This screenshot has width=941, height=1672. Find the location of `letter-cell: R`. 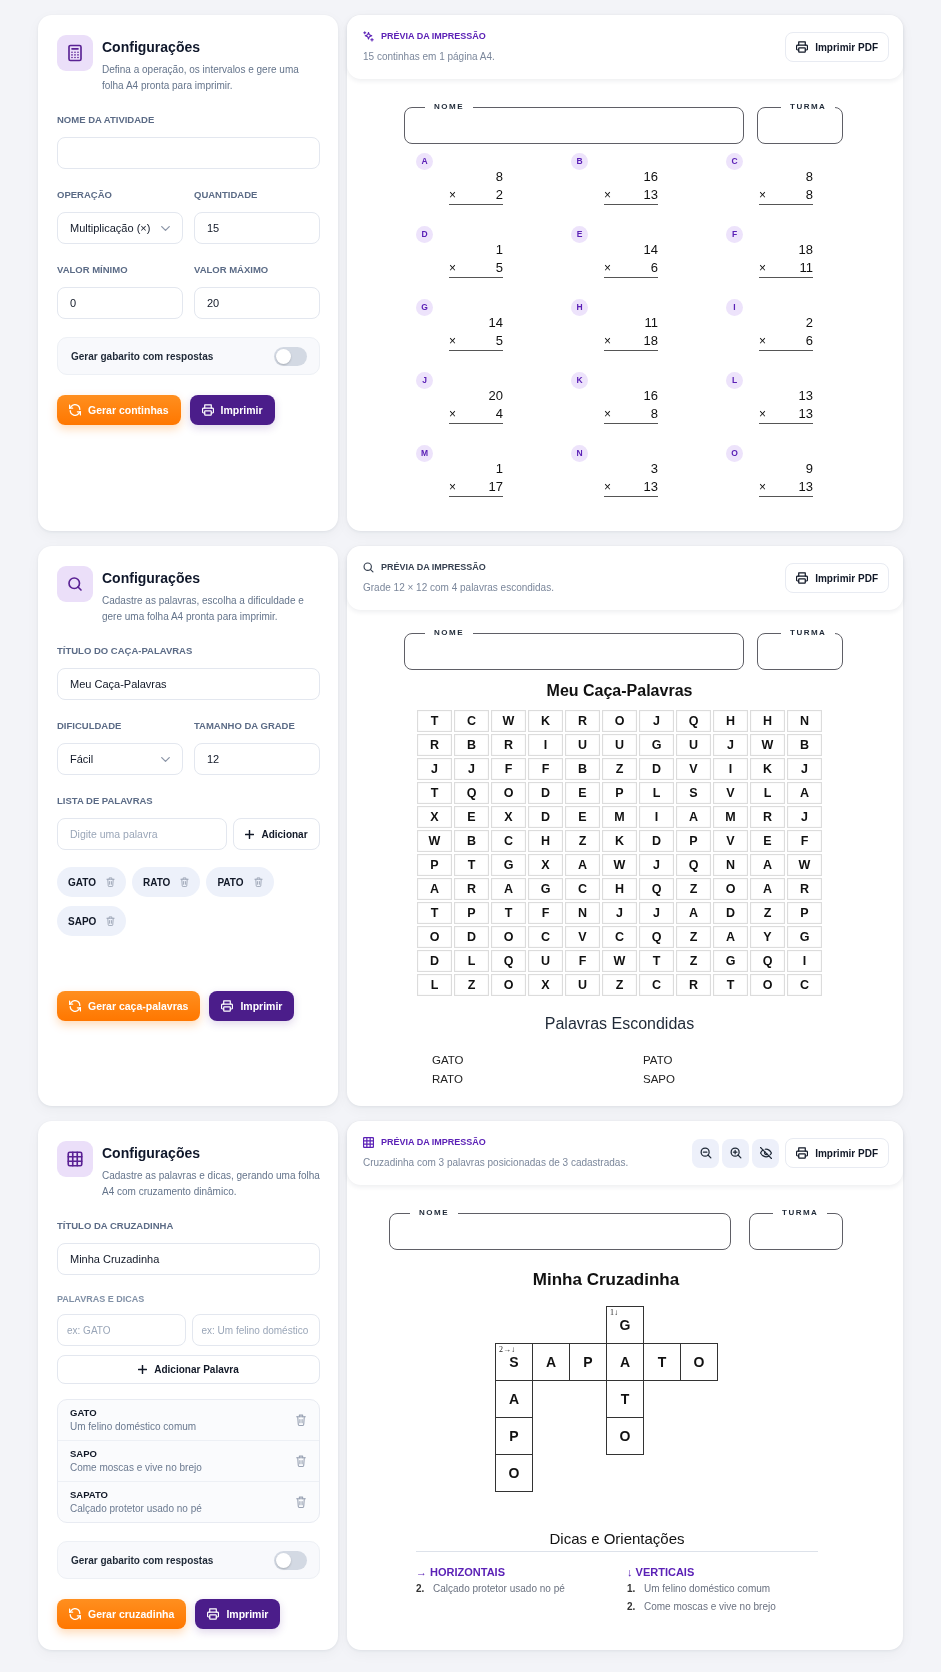

letter-cell: R is located at coordinates (434, 745).